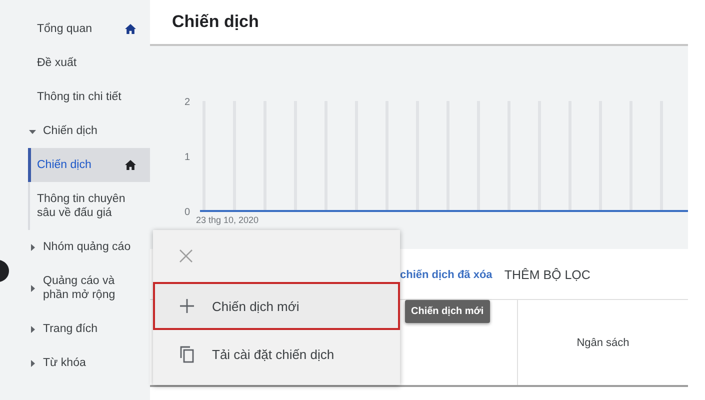  I want to click on sidebar-item: Quảng cáo và phần mở rộng, so click(80, 288).